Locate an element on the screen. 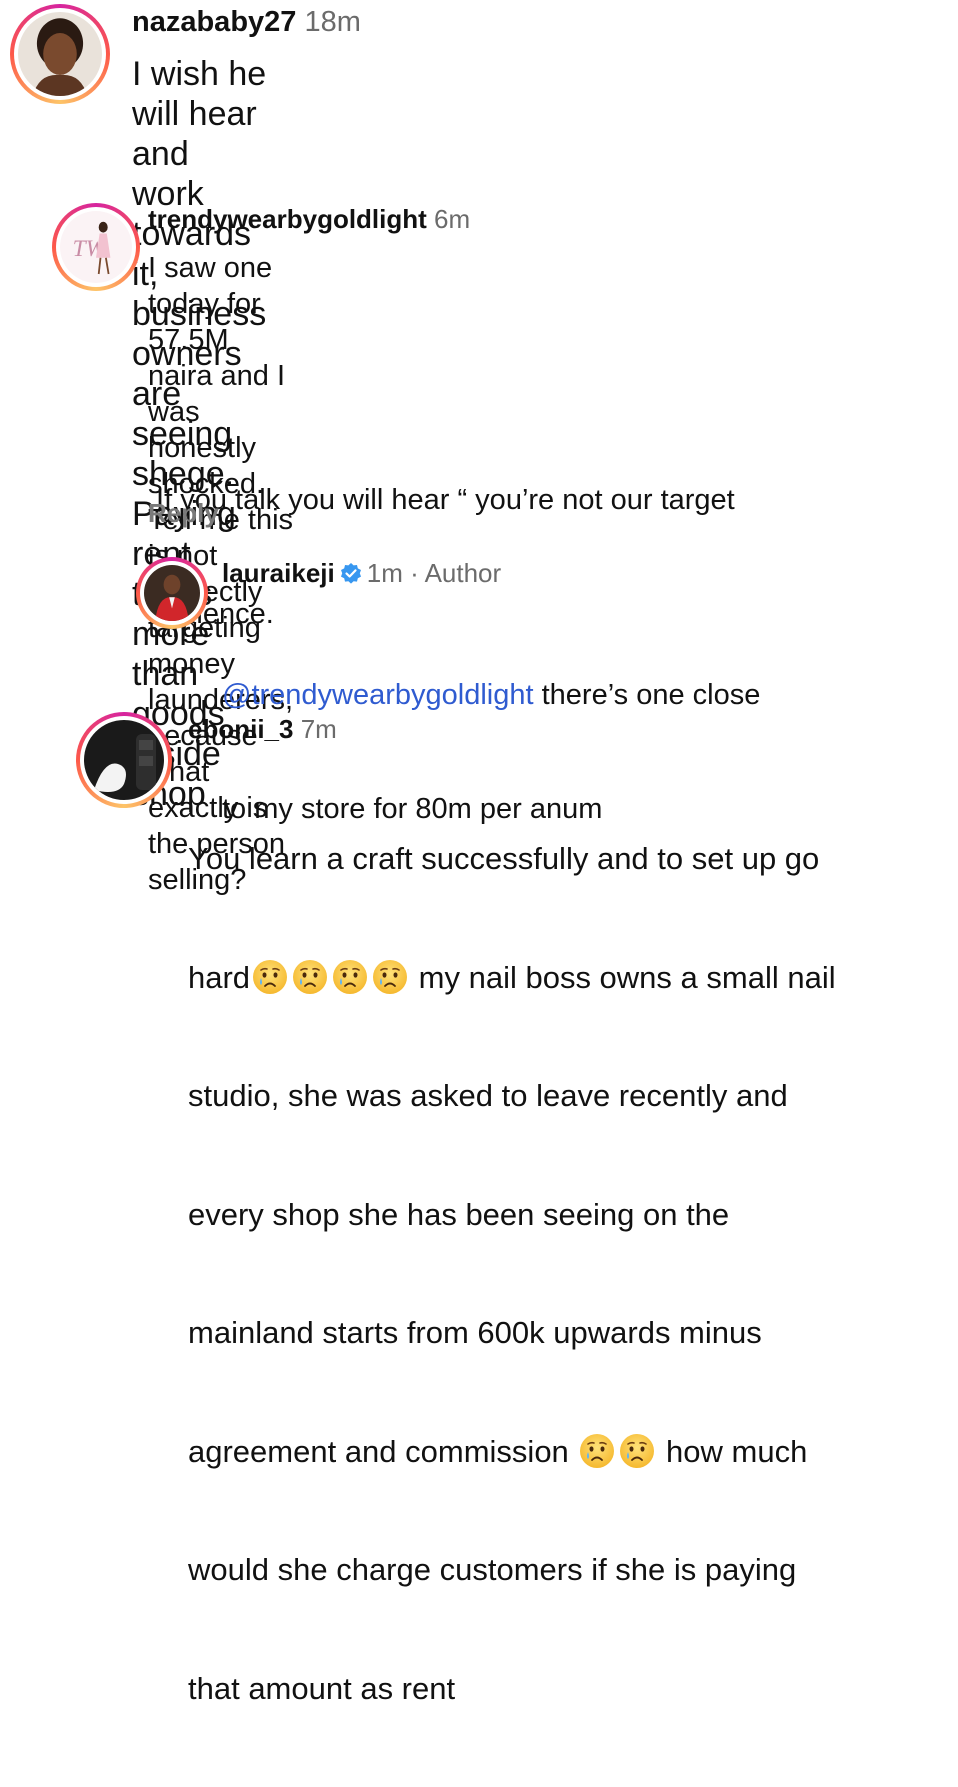 Image resolution: width=958 pixels, height=1787 pixels. comment-line: hard is located at coordinates (219, 977).